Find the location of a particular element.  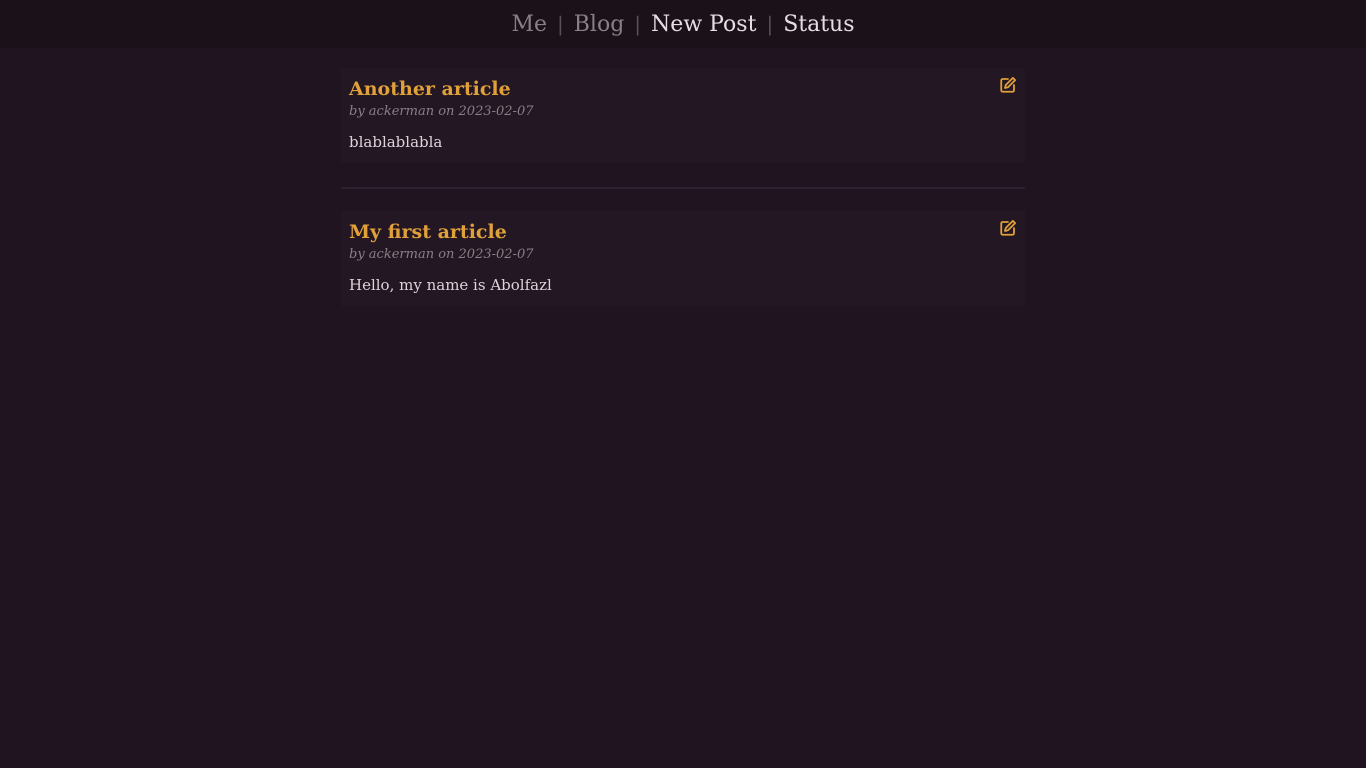

post-title: My first article is located at coordinates (683, 232).